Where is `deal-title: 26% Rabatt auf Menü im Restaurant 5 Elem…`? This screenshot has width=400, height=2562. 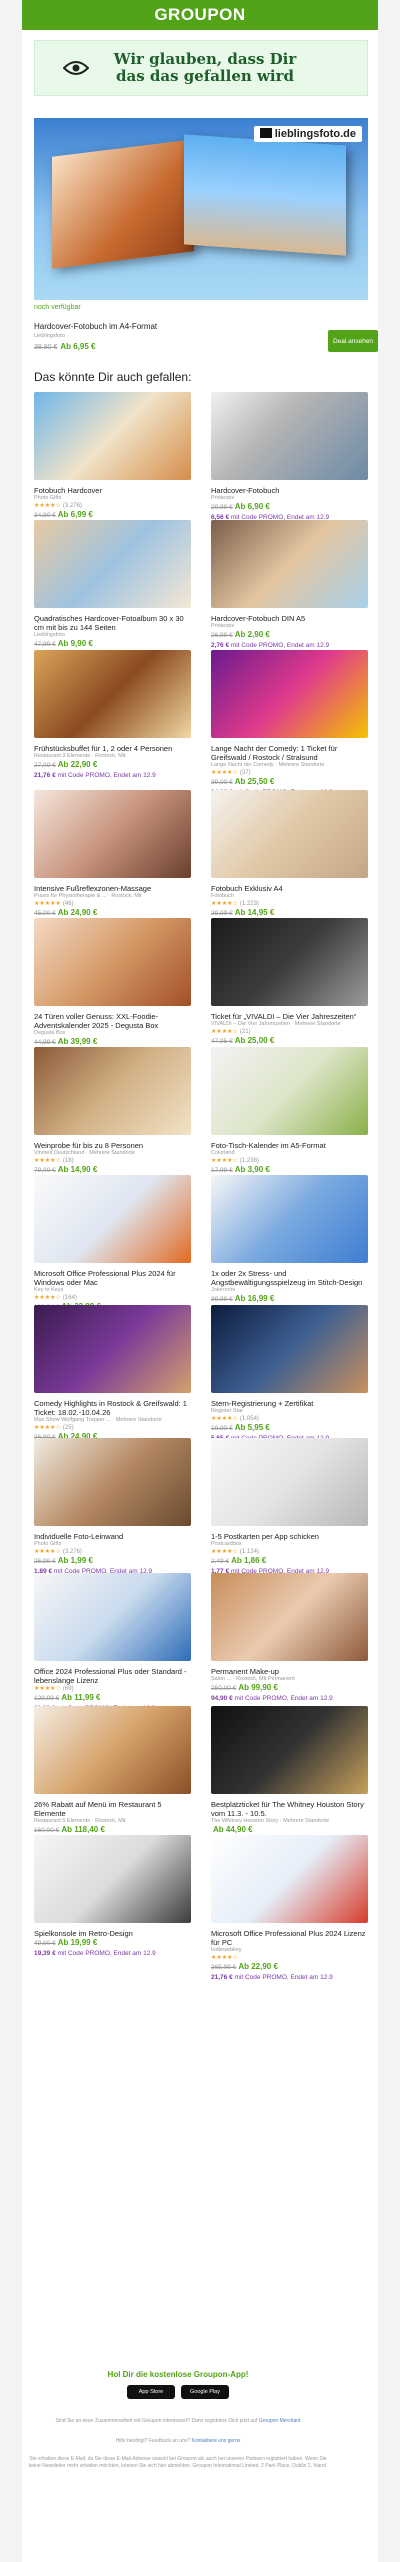
deal-title: 26% Rabatt auf Menü im Restaurant 5 Elem… is located at coordinates (112, 1809).